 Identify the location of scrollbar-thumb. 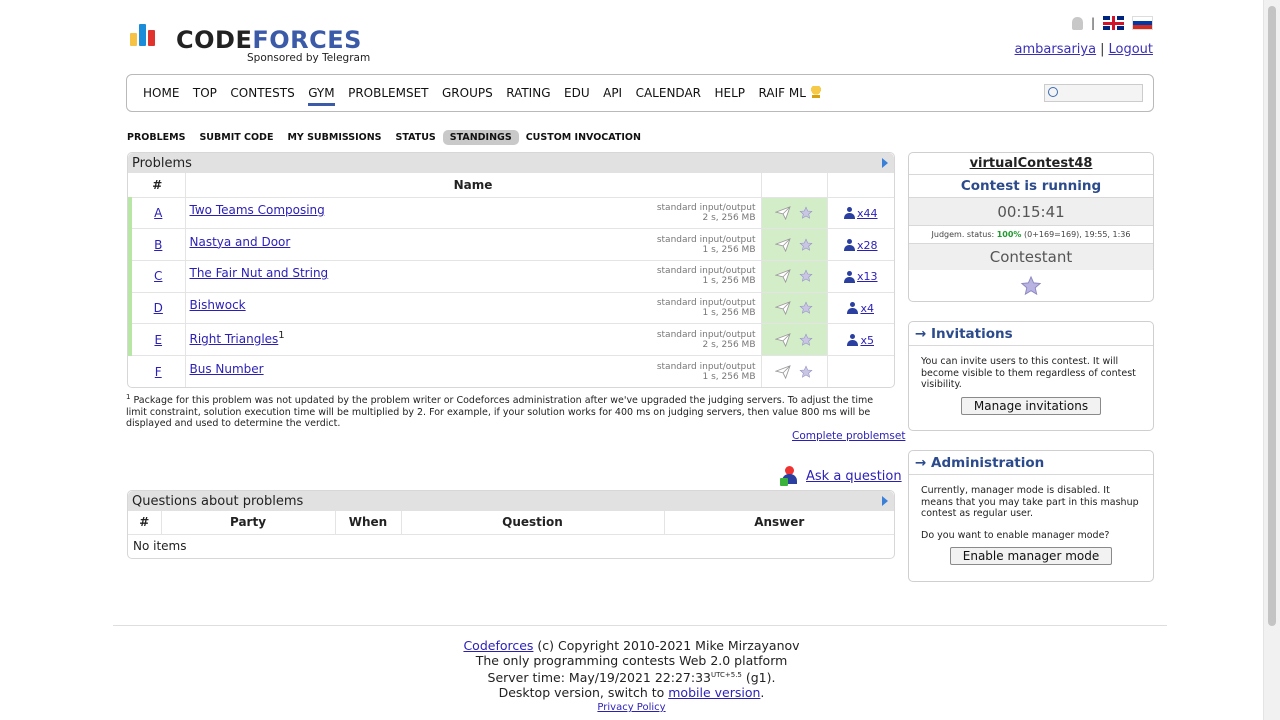
(1272, 316).